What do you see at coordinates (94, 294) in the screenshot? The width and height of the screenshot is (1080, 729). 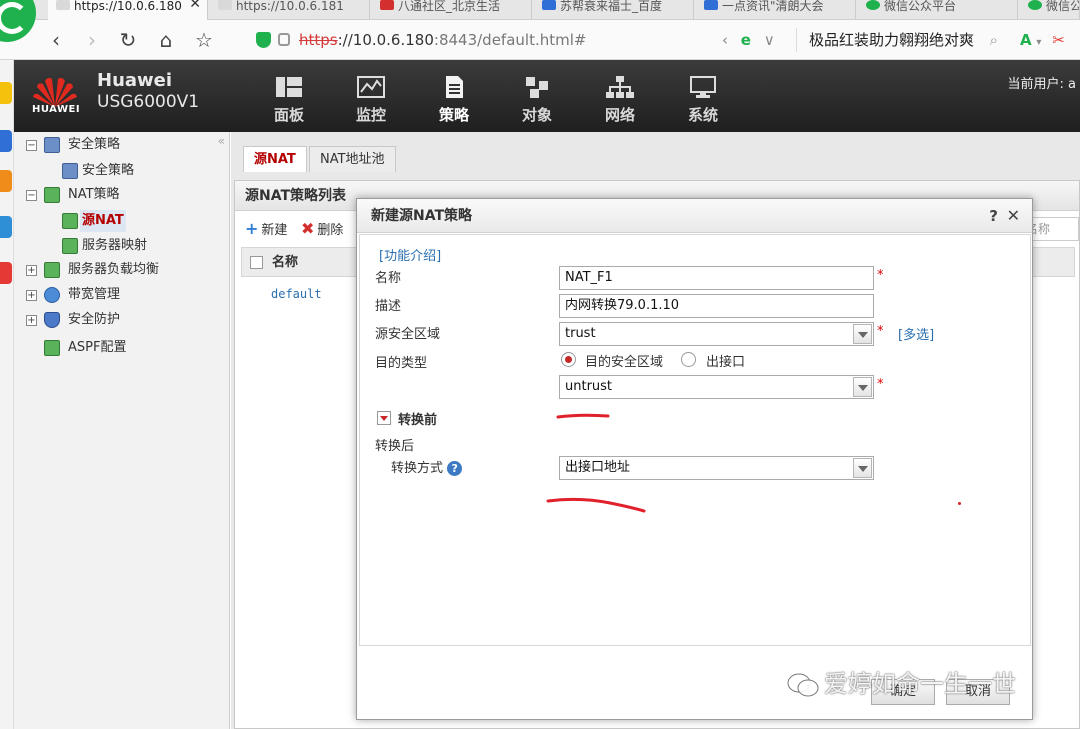 I see `tree-item-label: 带宽管理` at bounding box center [94, 294].